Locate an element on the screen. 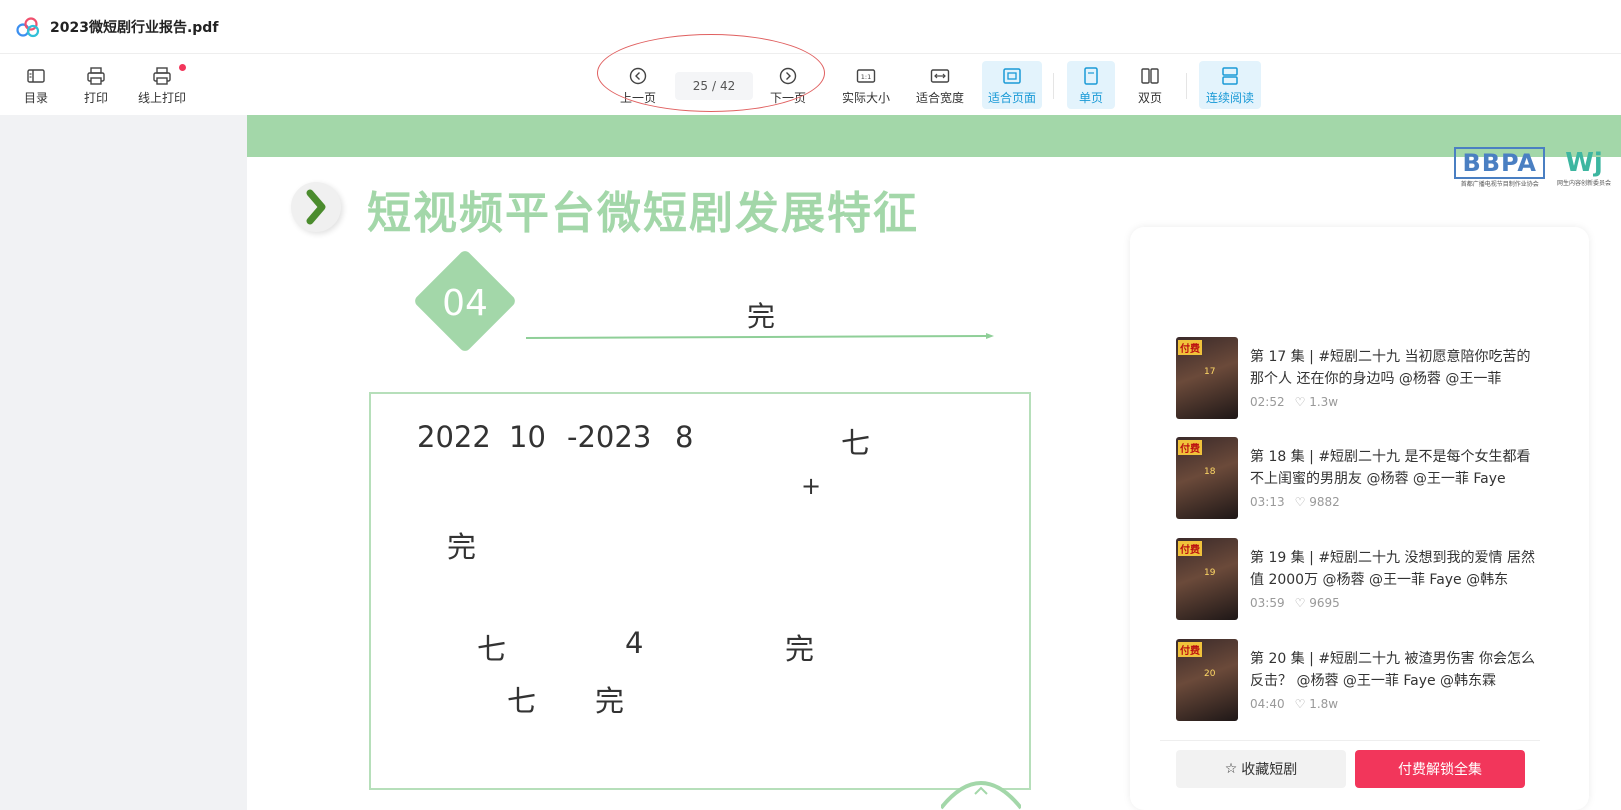  print-label: 打印 is located at coordinates (95, 97).